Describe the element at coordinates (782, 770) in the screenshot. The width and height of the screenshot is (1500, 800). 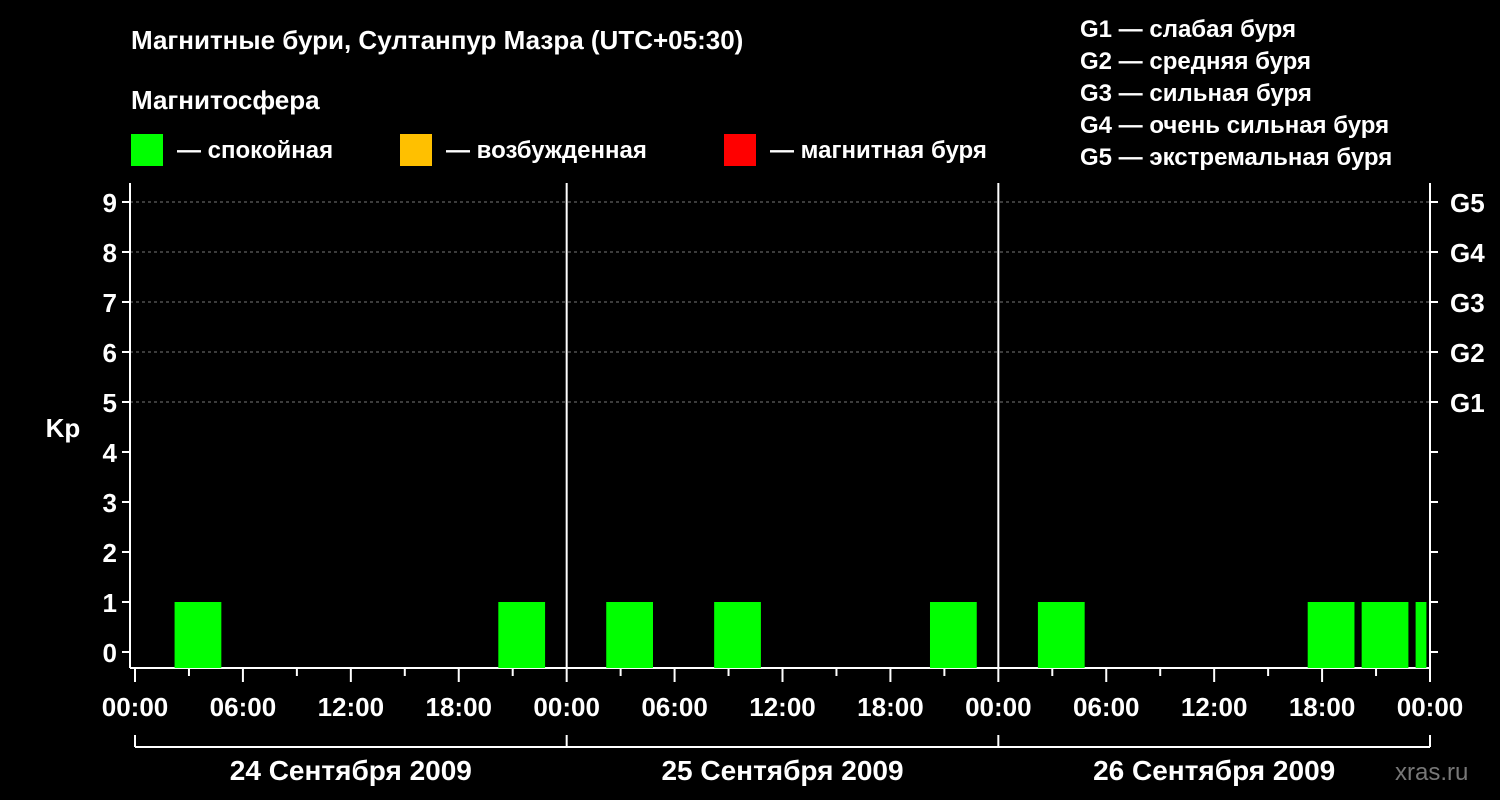
I see `day-label: 25 Сентября 2009` at that location.